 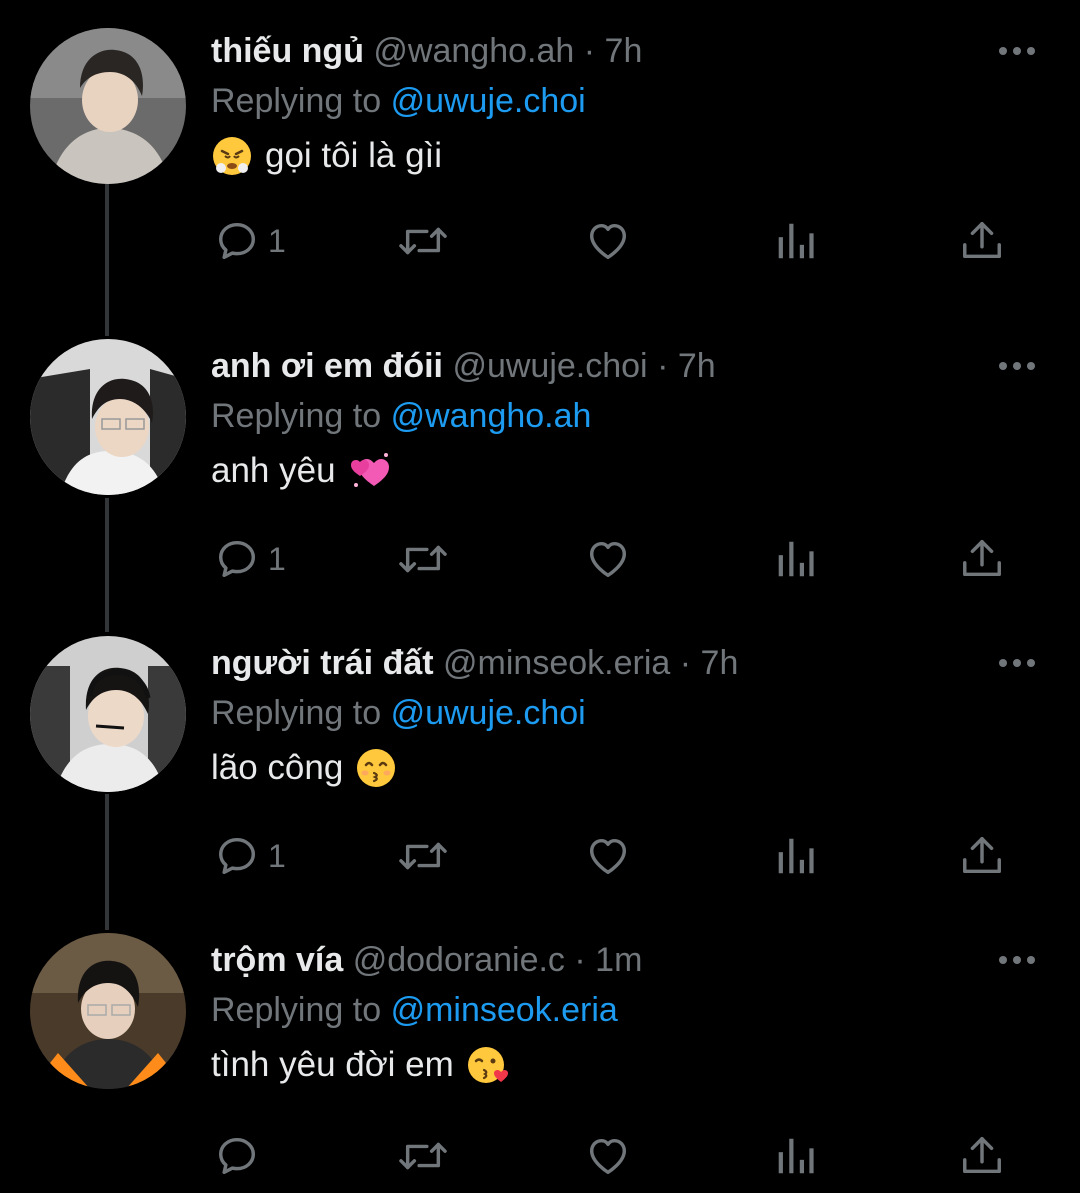 I want to click on reply-button, so click(x=241, y=1156).